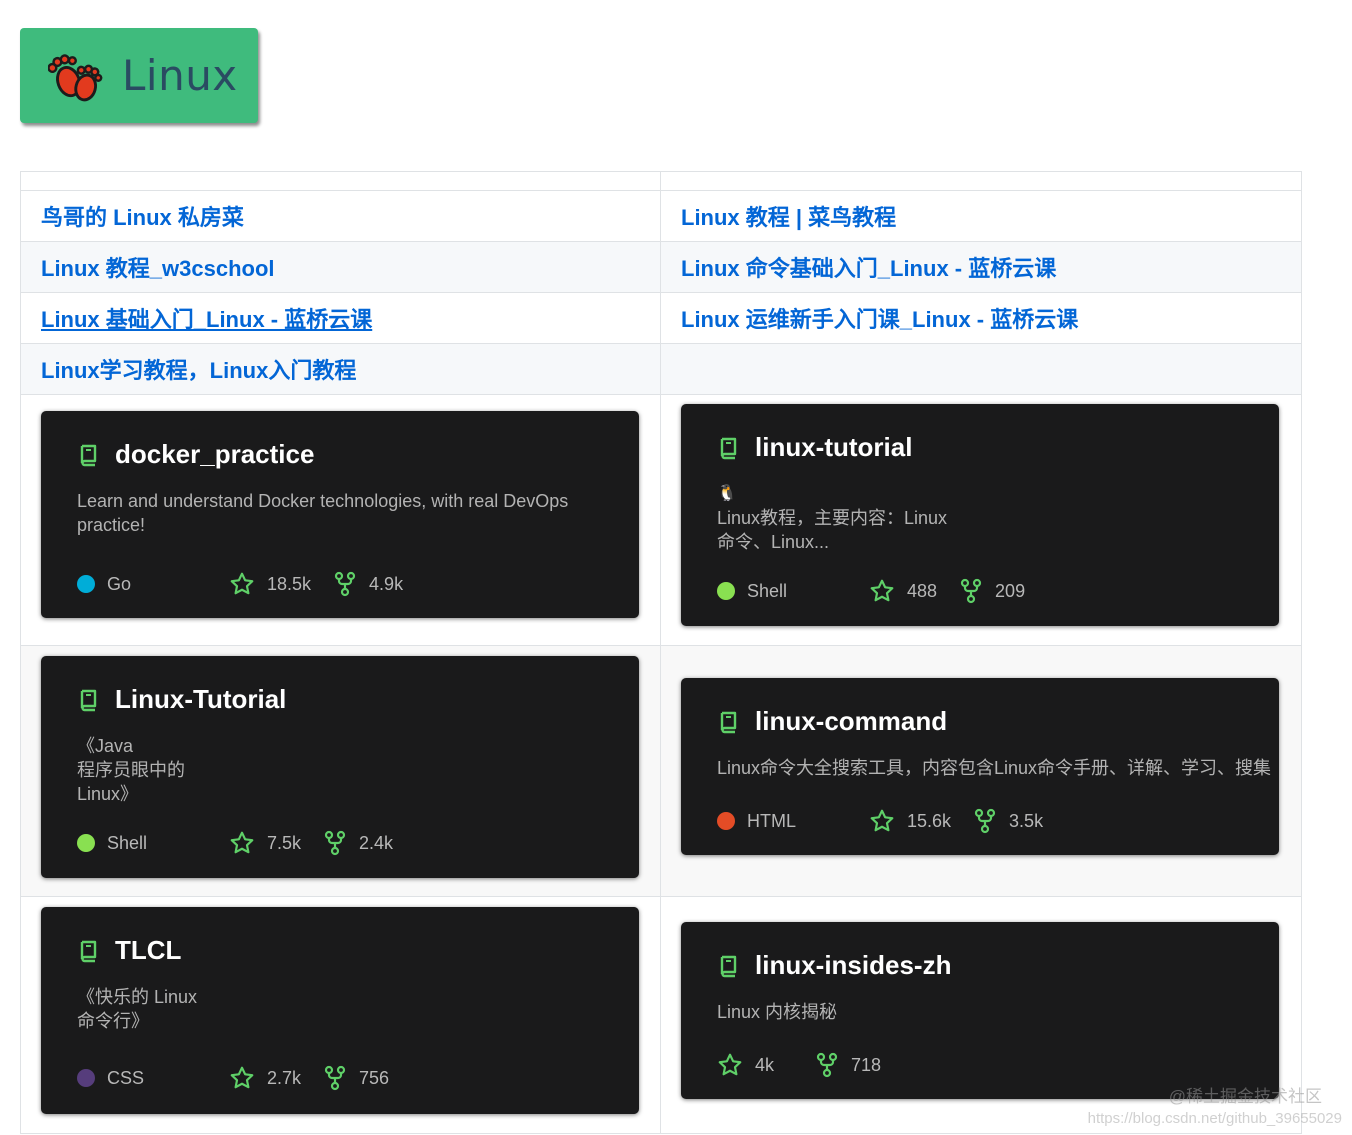 The image size is (1352, 1135). What do you see at coordinates (340, 1010) in the screenshot?
I see `repo-card-tlcl: TLCL 《快乐的 Linux 命令行》 CSS 2.7k 756` at bounding box center [340, 1010].